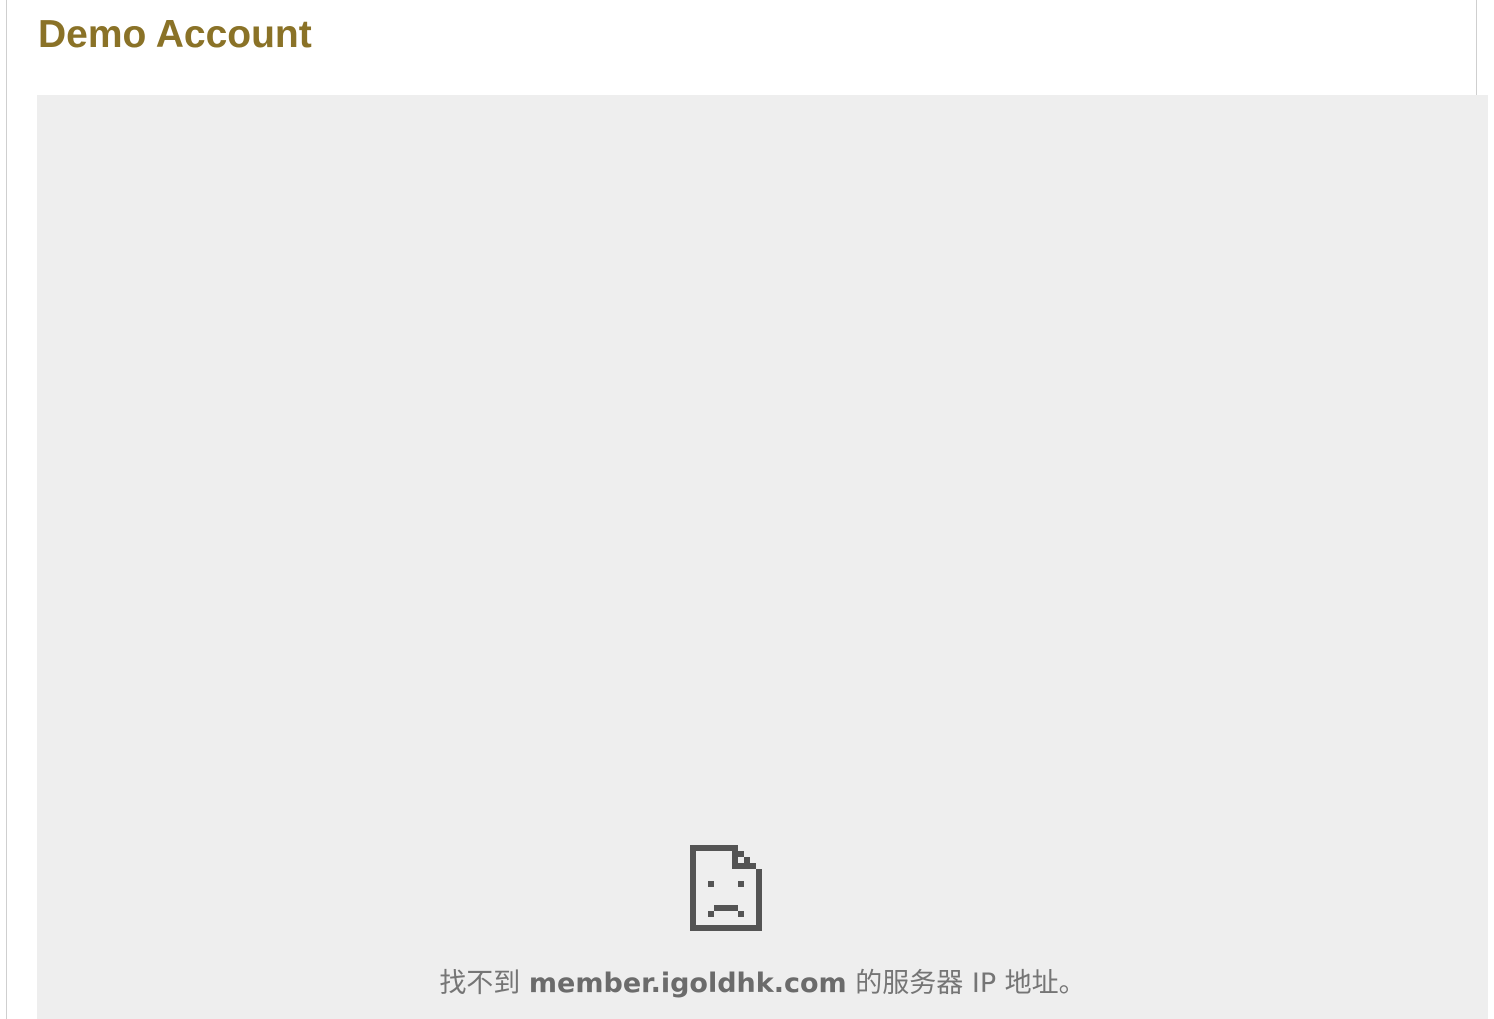 This screenshot has width=1494, height=1019. Describe the element at coordinates (966, 983) in the screenshot. I see `error-suffix: 的服务器 IP 地址。` at that location.